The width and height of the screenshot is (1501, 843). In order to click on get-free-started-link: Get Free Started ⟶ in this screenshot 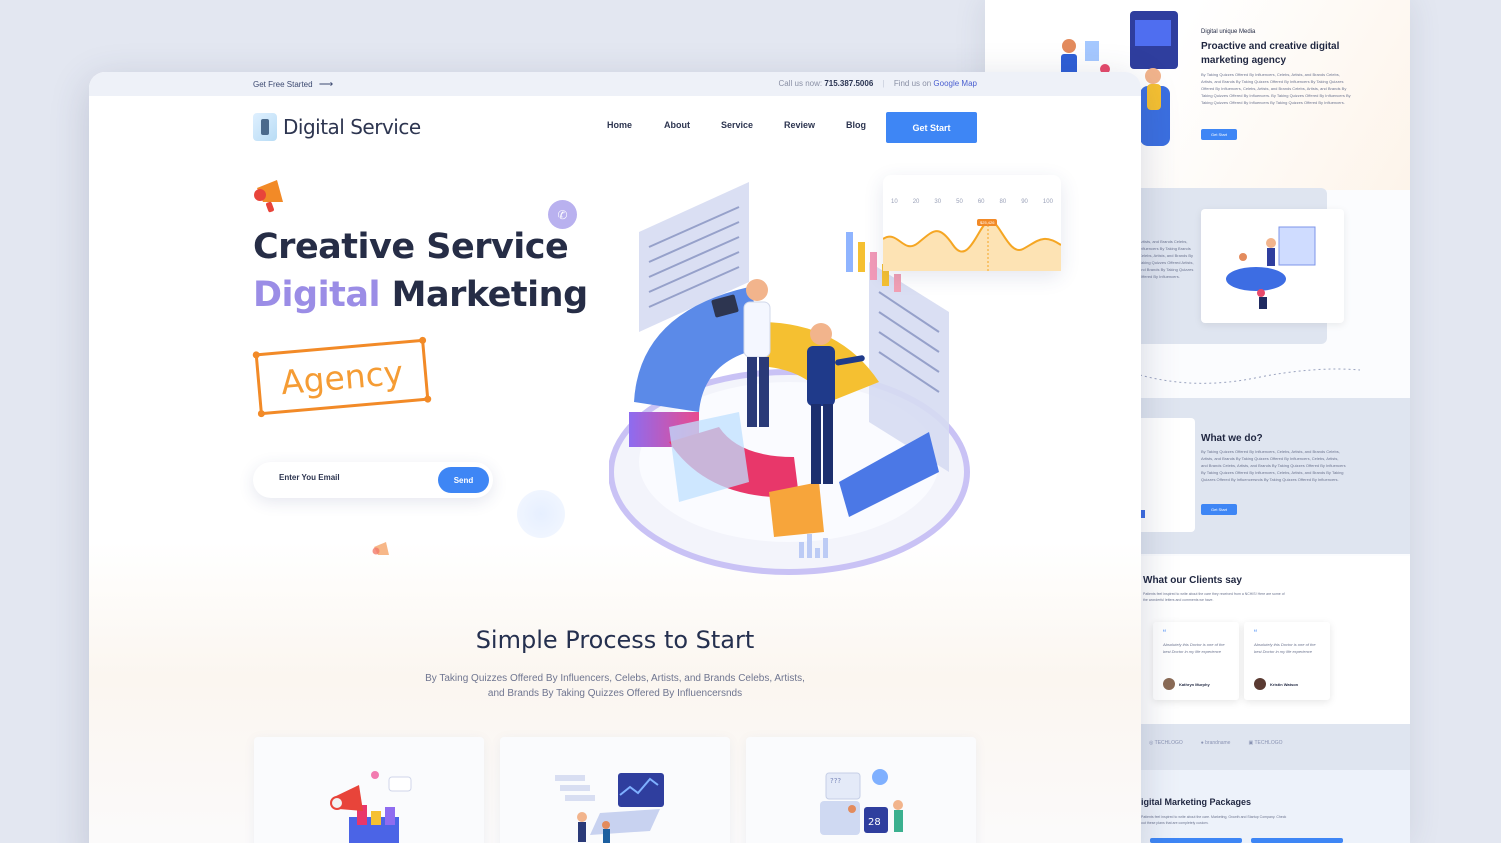, I will do `click(293, 84)`.